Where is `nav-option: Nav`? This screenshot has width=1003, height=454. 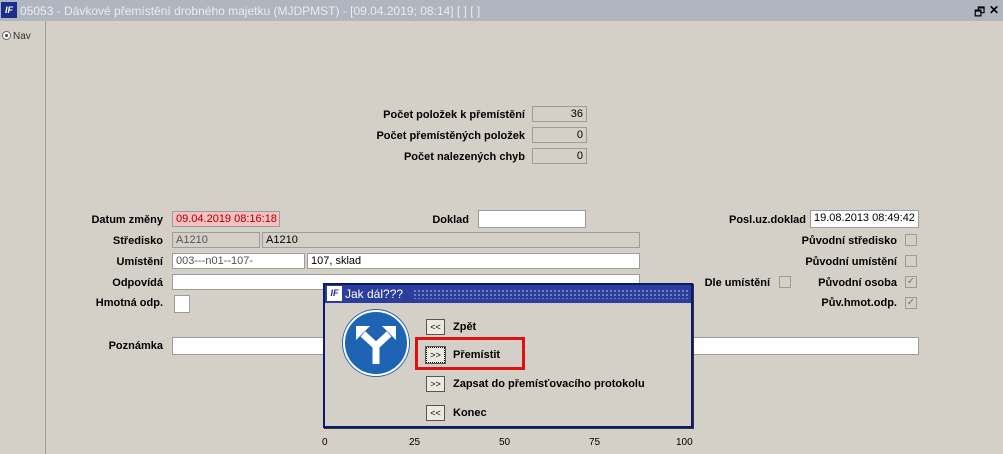
nav-option: Nav is located at coordinates (16, 36).